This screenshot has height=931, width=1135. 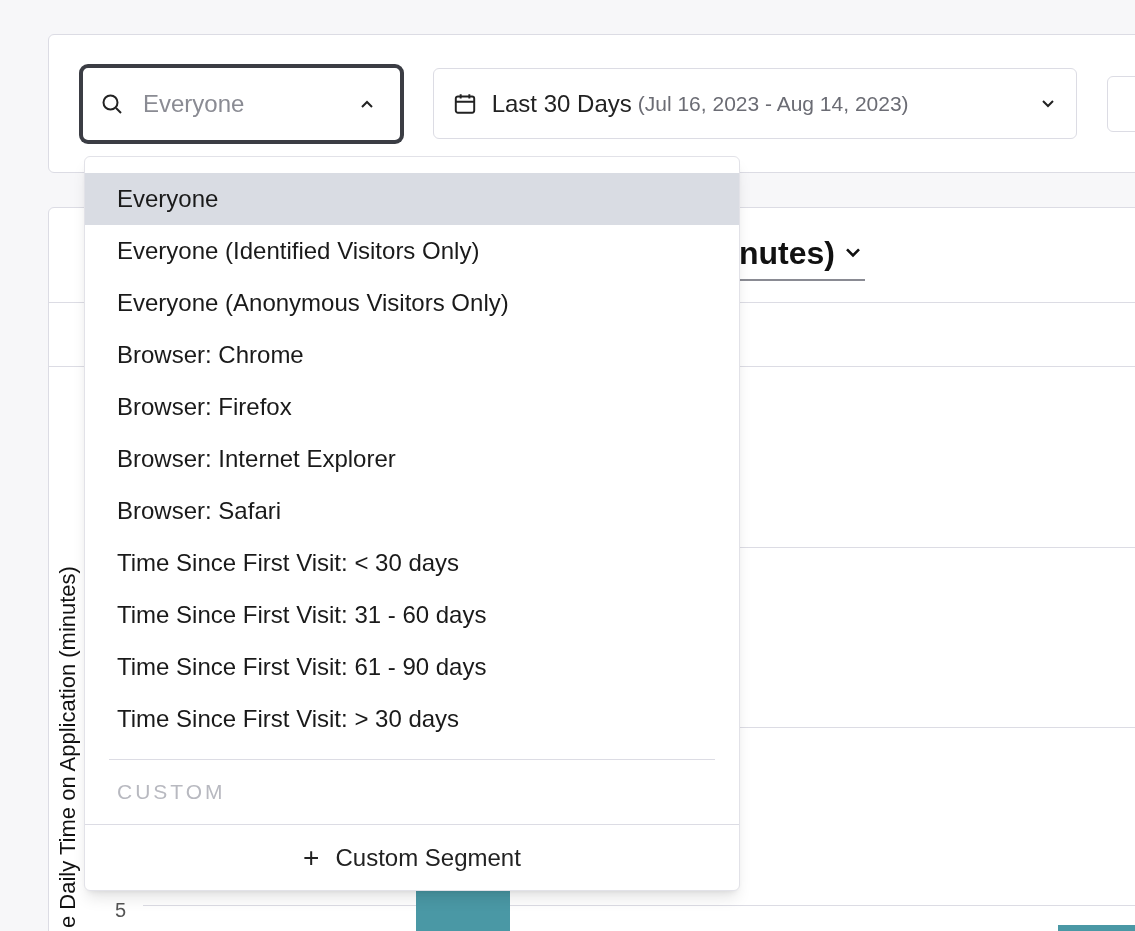 What do you see at coordinates (412, 511) in the screenshot?
I see `menu-item: Browser: Safari` at bounding box center [412, 511].